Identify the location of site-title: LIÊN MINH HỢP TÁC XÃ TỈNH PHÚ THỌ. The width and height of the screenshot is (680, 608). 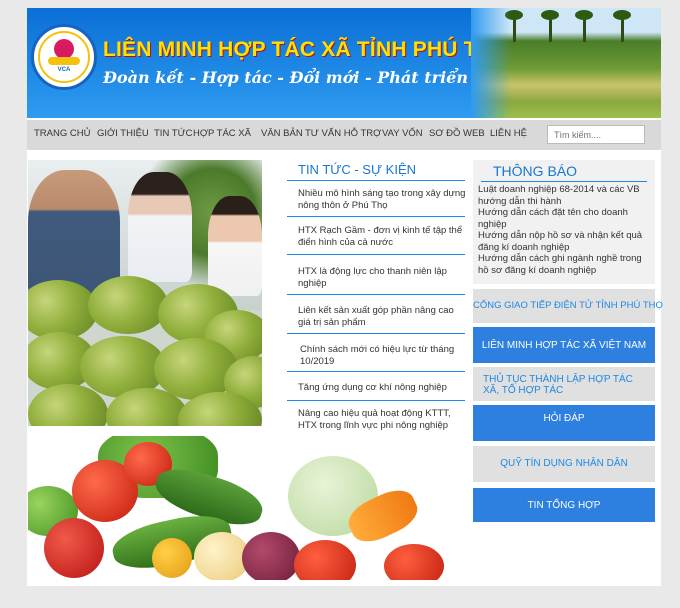
(306, 49).